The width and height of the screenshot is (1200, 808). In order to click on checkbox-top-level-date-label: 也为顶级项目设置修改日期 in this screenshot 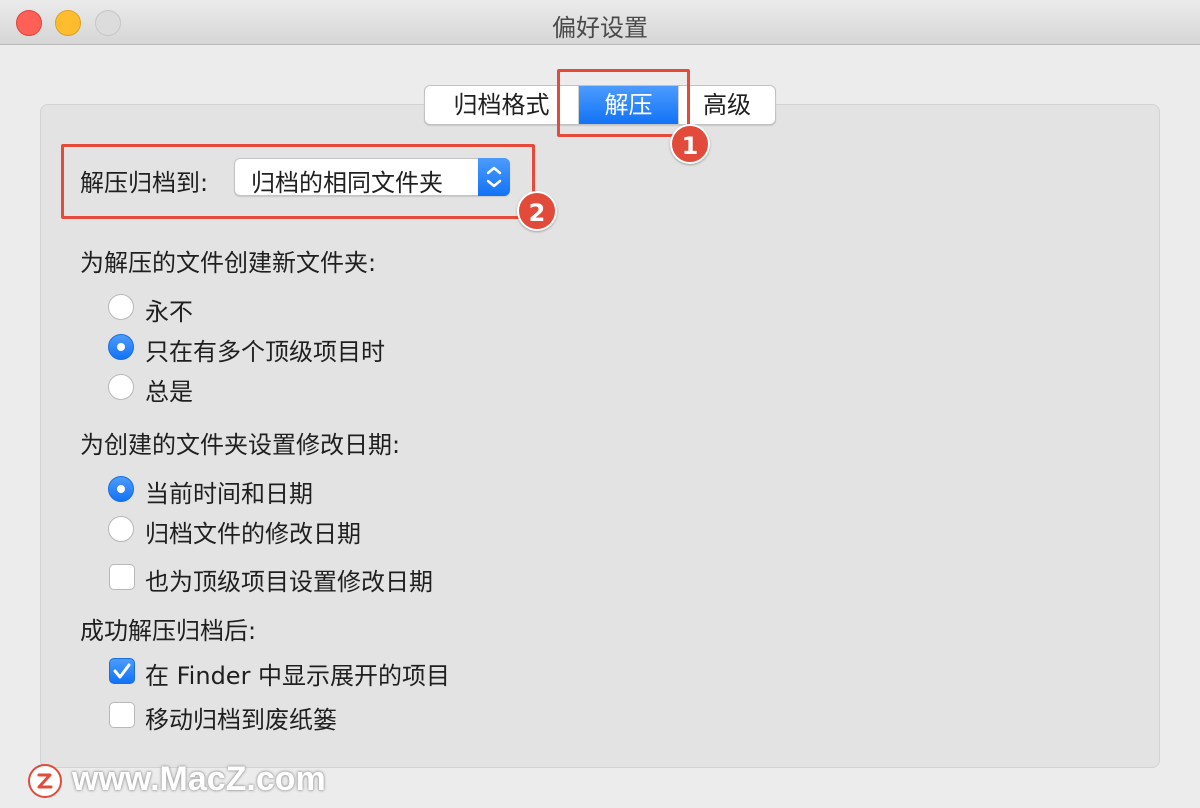, I will do `click(289, 582)`.